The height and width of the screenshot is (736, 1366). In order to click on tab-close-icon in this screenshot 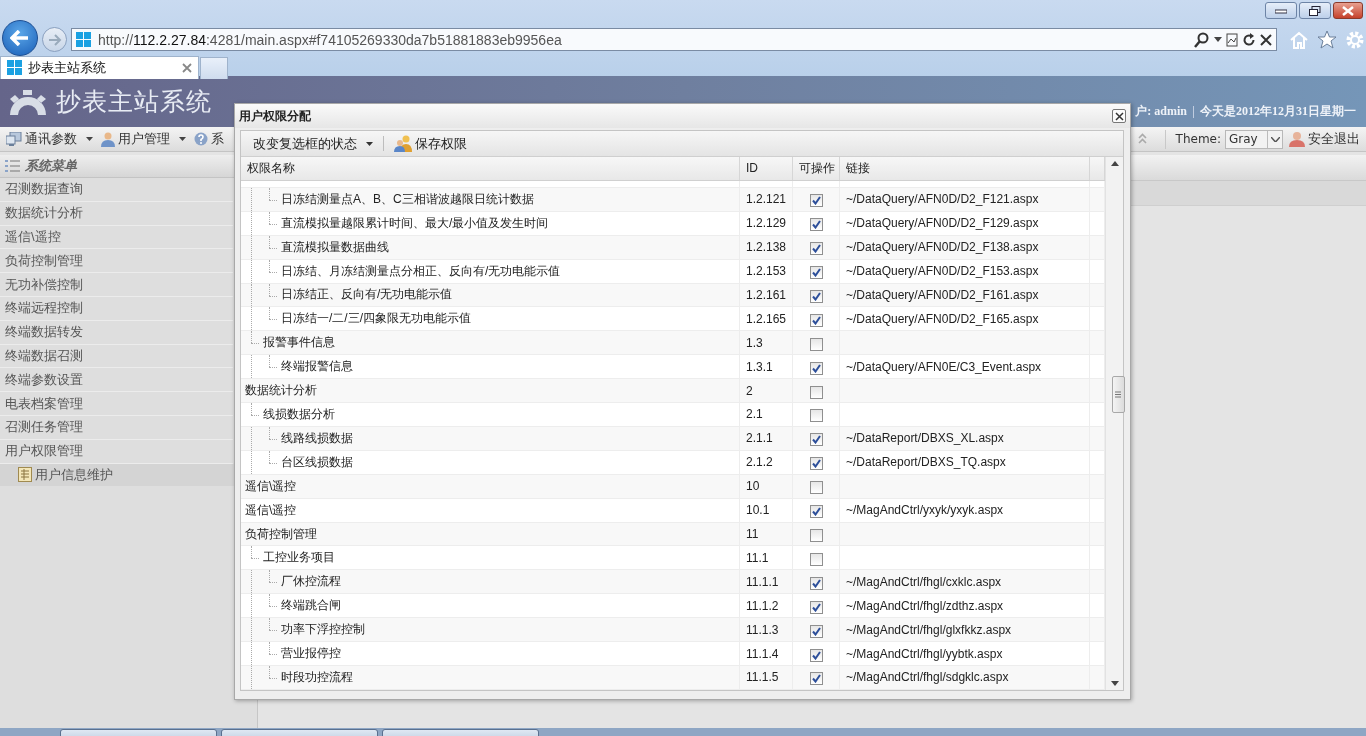, I will do `click(187, 68)`.